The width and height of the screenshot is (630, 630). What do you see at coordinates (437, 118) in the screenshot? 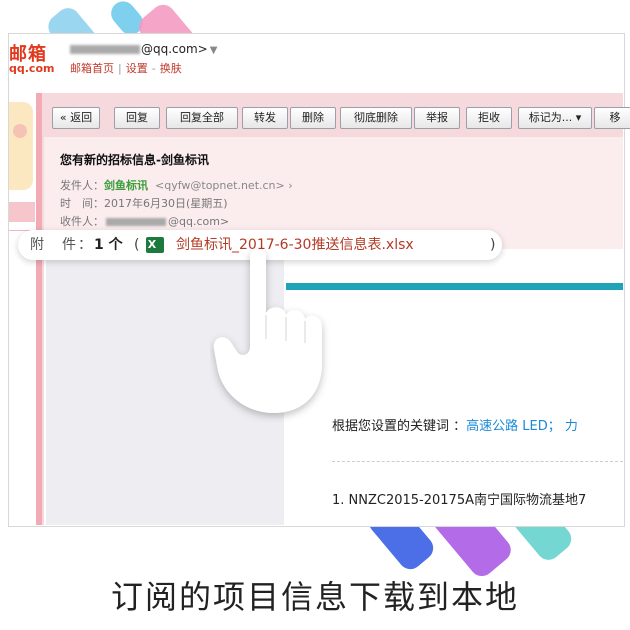
I see `report-button: 举报` at bounding box center [437, 118].